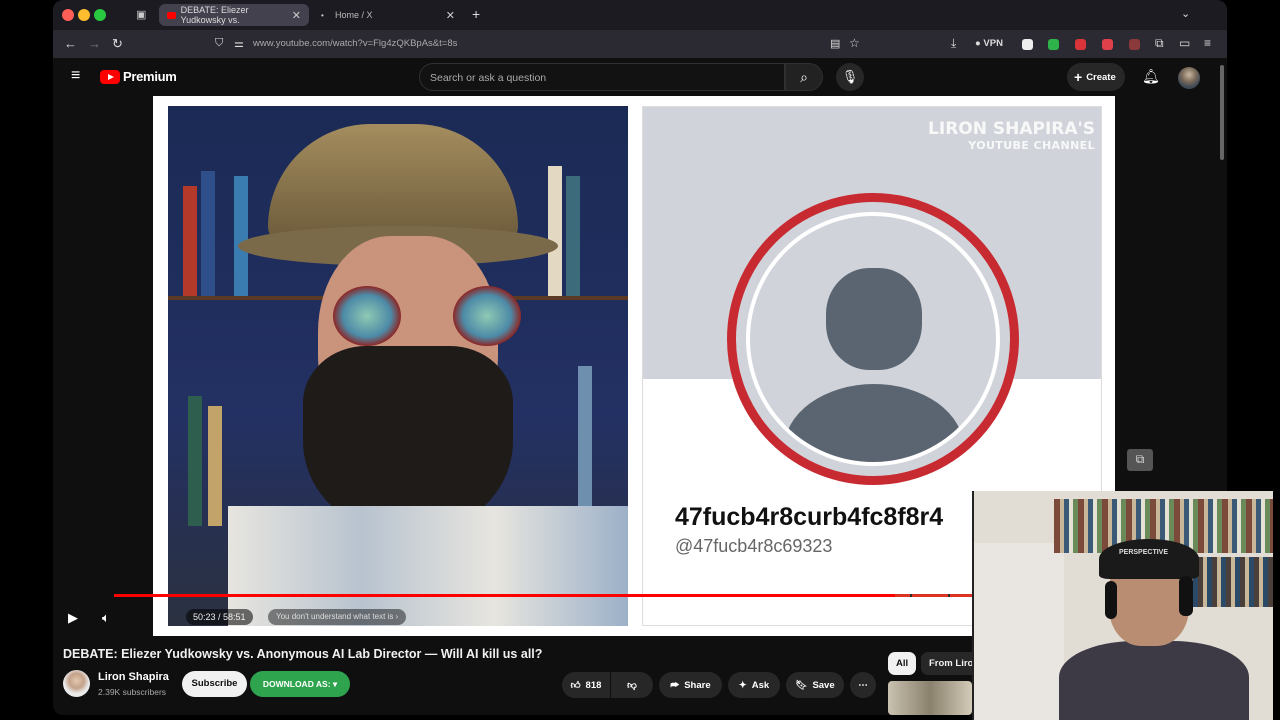 The width and height of the screenshot is (1280, 720). I want to click on minimize-window-button, so click(84, 15).